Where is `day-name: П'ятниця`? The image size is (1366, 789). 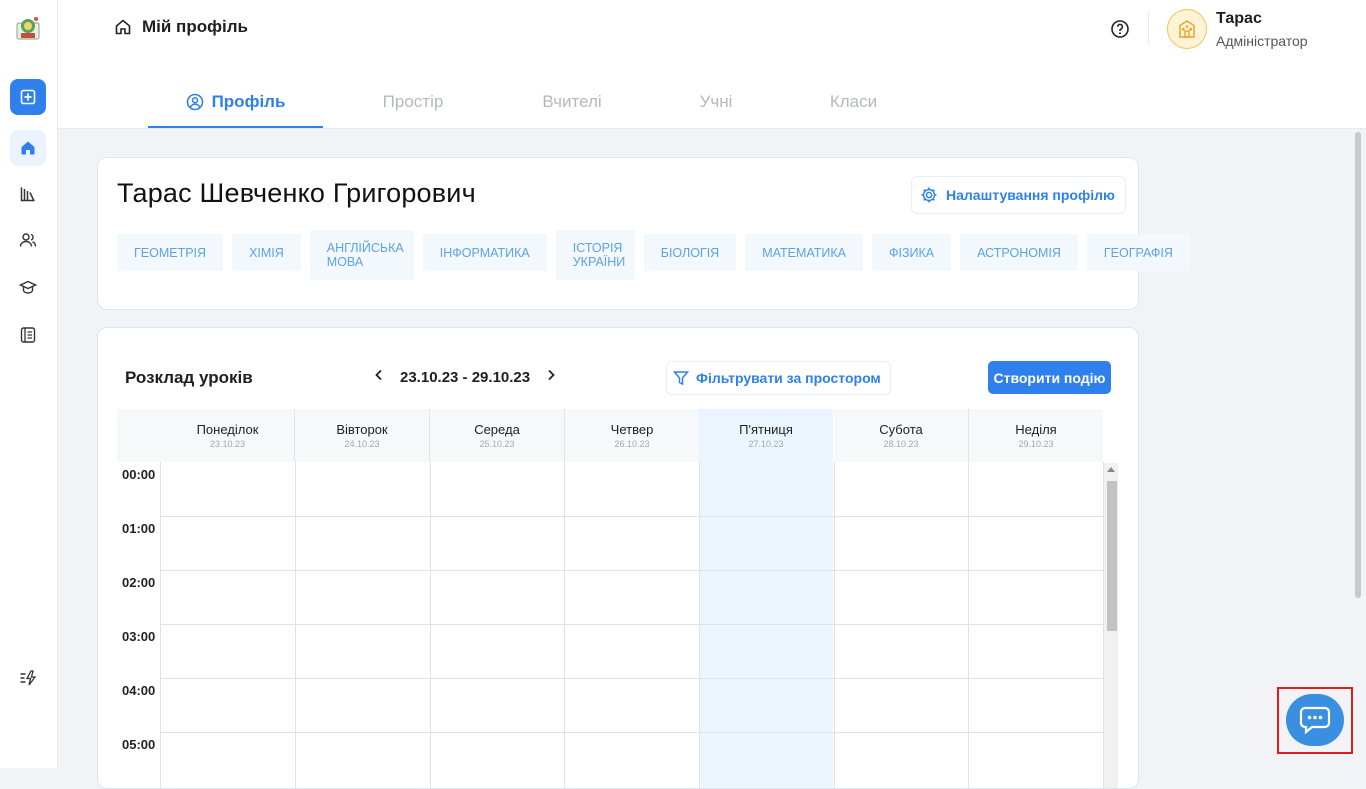 day-name: П'ятниця is located at coordinates (766, 429).